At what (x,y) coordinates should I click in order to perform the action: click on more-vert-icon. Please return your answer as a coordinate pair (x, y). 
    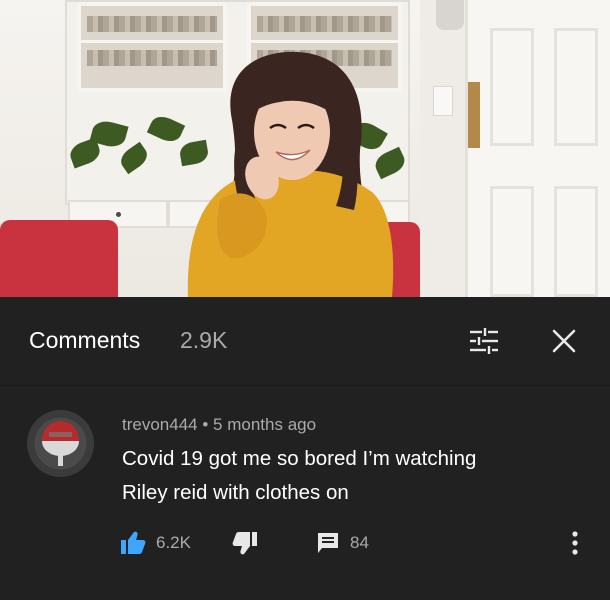
    Looking at the image, I should click on (575, 543).